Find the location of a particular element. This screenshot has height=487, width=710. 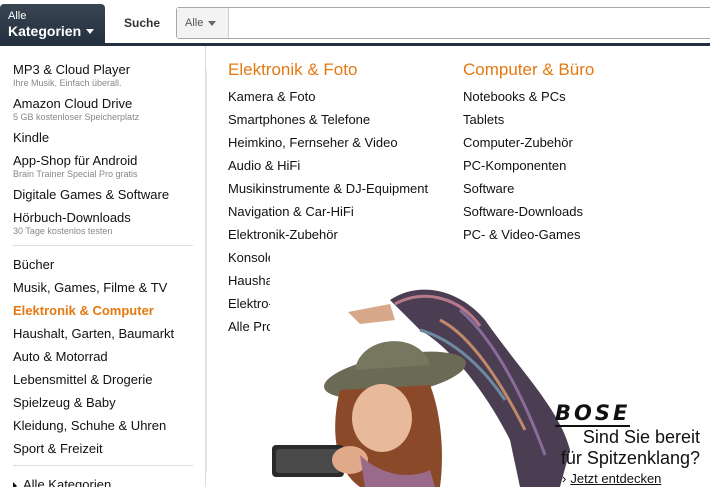

flyout-link: Notebooks & PCs is located at coordinates (543, 97).